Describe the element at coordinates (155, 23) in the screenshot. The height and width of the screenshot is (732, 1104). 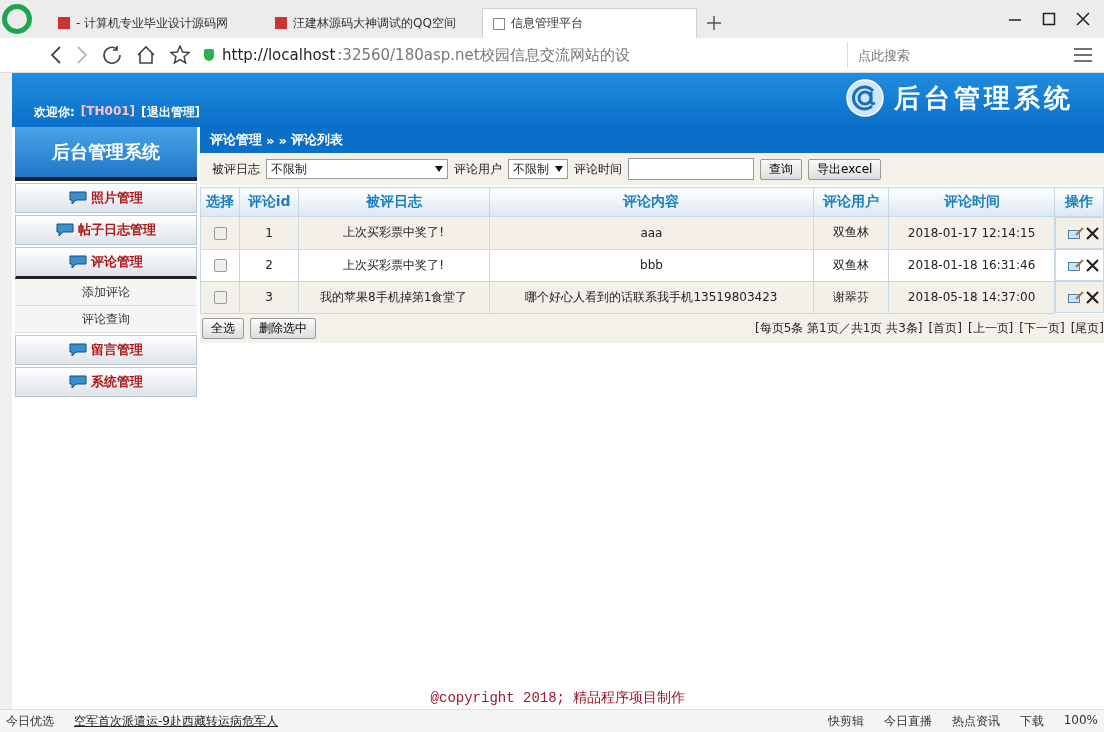
I see `browser-tab: - 计算机专业毕业设计源码网` at that location.